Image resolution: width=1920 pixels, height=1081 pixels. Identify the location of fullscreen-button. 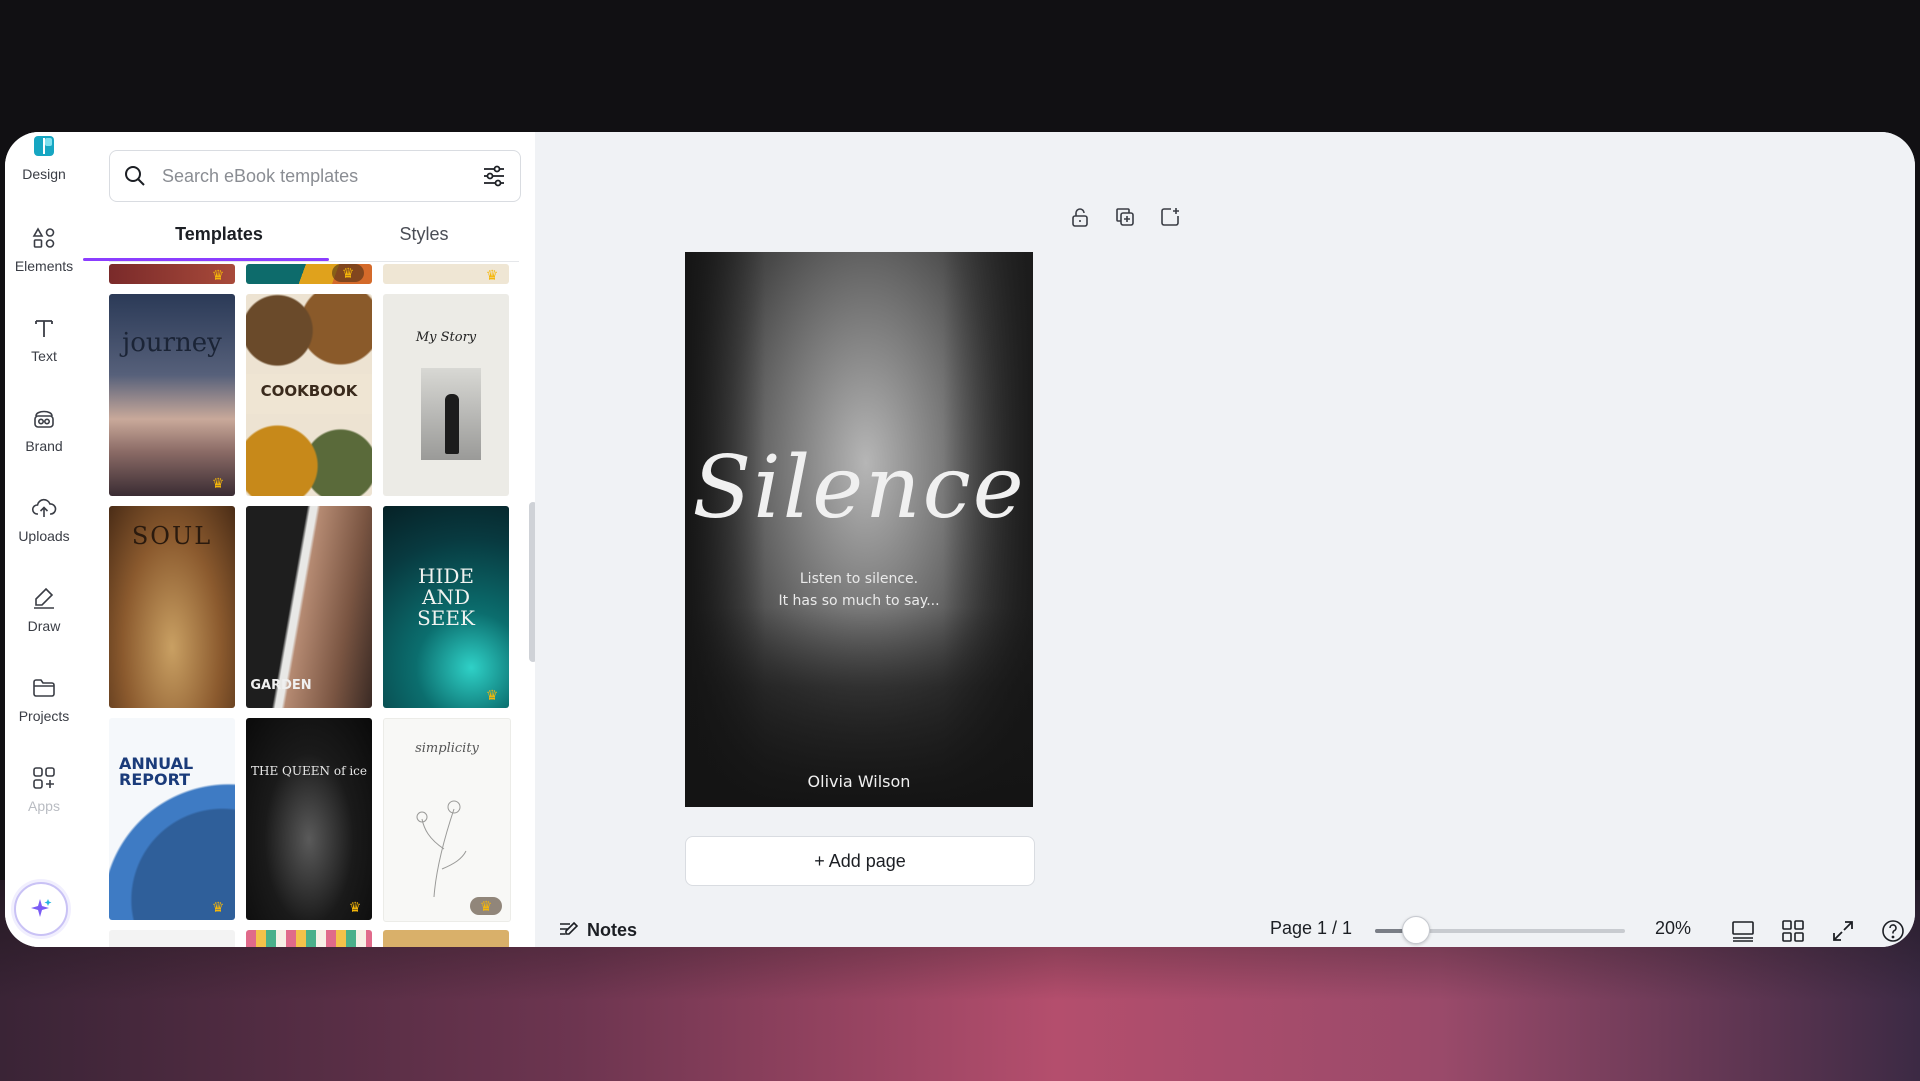
(1843, 931).